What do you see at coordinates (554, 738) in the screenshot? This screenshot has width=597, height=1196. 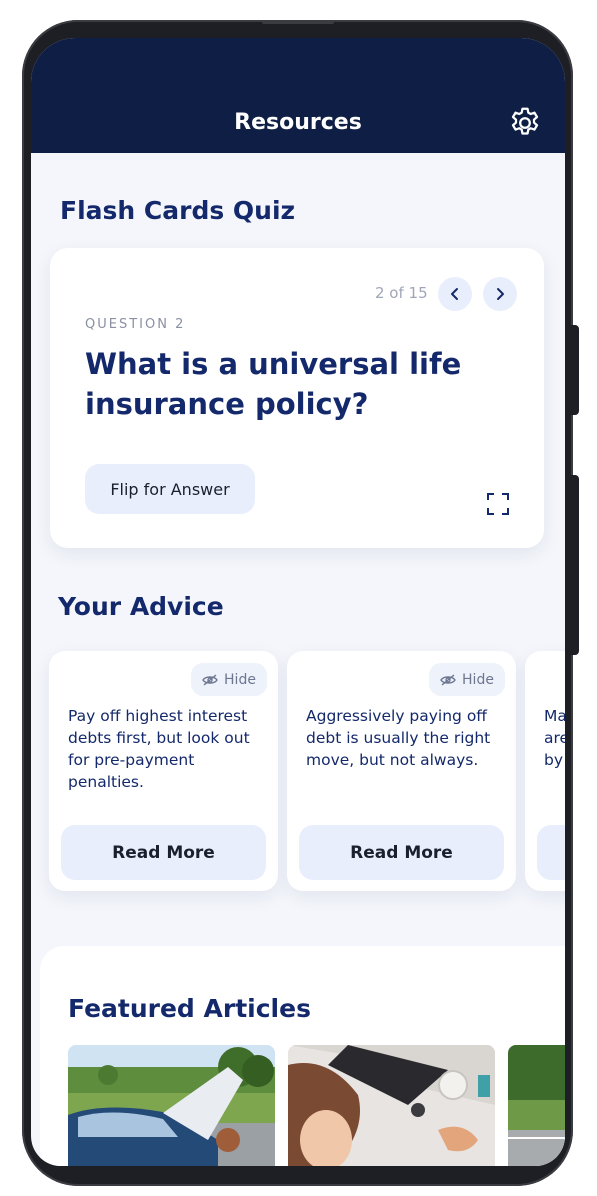 I see `advice-text: Ma are by` at bounding box center [554, 738].